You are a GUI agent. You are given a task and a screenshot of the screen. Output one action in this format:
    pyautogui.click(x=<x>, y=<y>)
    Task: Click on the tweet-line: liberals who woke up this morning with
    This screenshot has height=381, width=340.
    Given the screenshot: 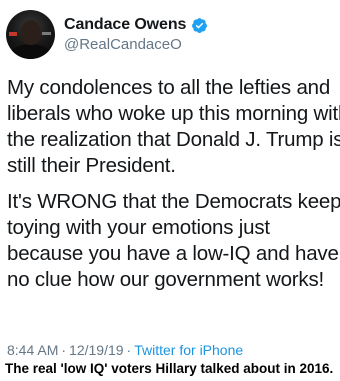 What is the action you would take?
    pyautogui.click(x=173, y=113)
    